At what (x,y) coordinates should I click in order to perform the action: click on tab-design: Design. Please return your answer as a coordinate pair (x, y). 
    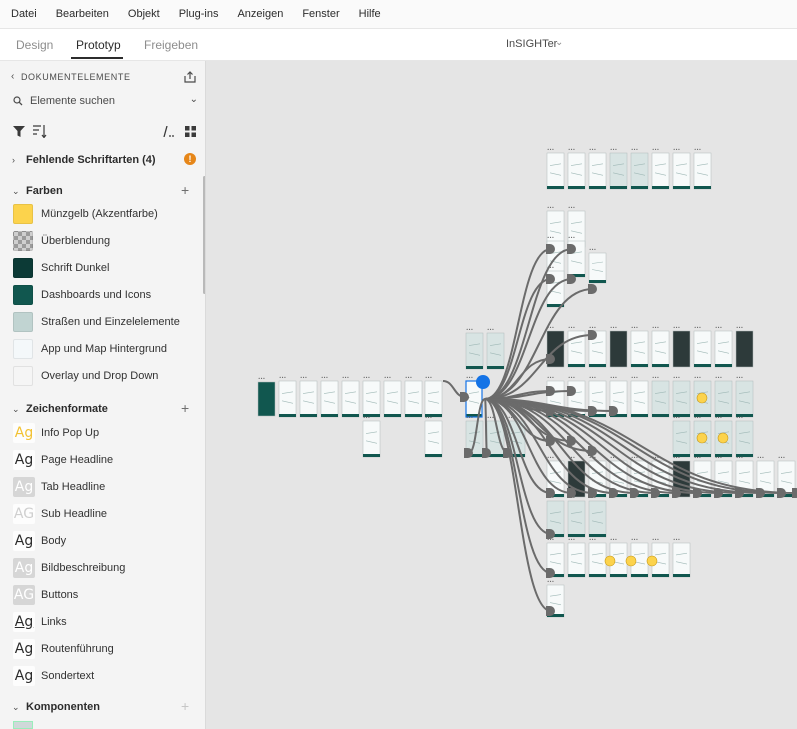
    Looking at the image, I should click on (34, 45).